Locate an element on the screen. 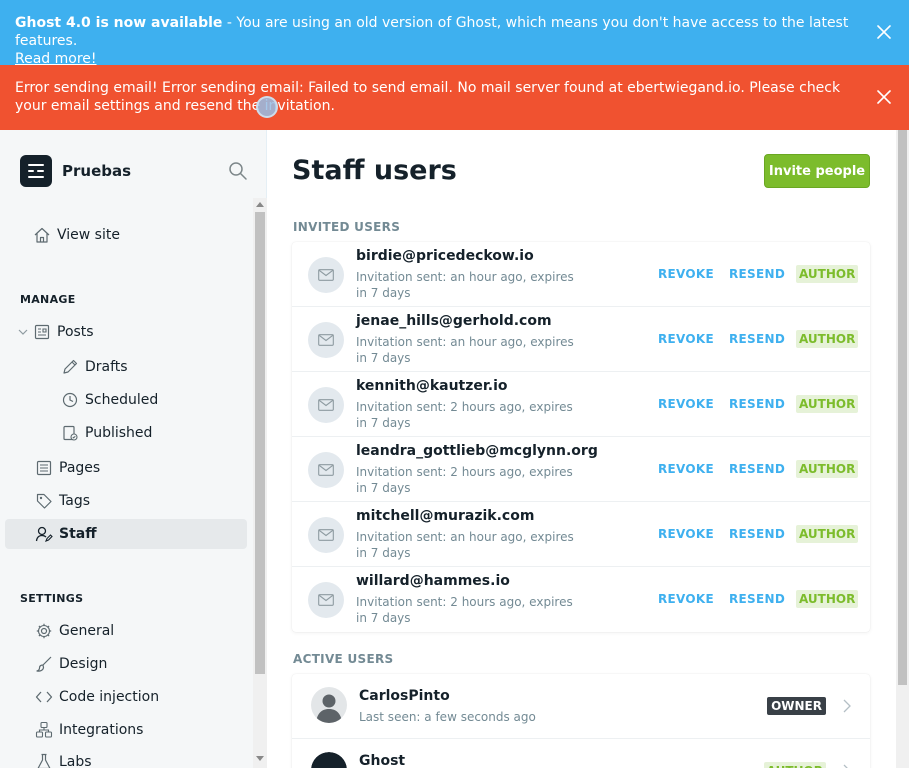 The width and height of the screenshot is (909, 768). pencil-icon is located at coordinates (70, 366).